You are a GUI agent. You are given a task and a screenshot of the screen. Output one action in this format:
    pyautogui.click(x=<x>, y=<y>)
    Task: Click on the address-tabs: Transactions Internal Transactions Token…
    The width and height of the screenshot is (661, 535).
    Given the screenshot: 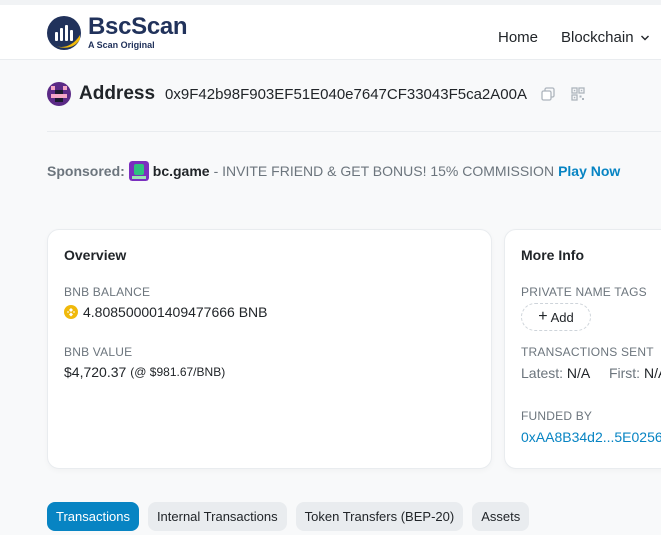 What is the action you would take?
    pyautogui.click(x=292, y=516)
    